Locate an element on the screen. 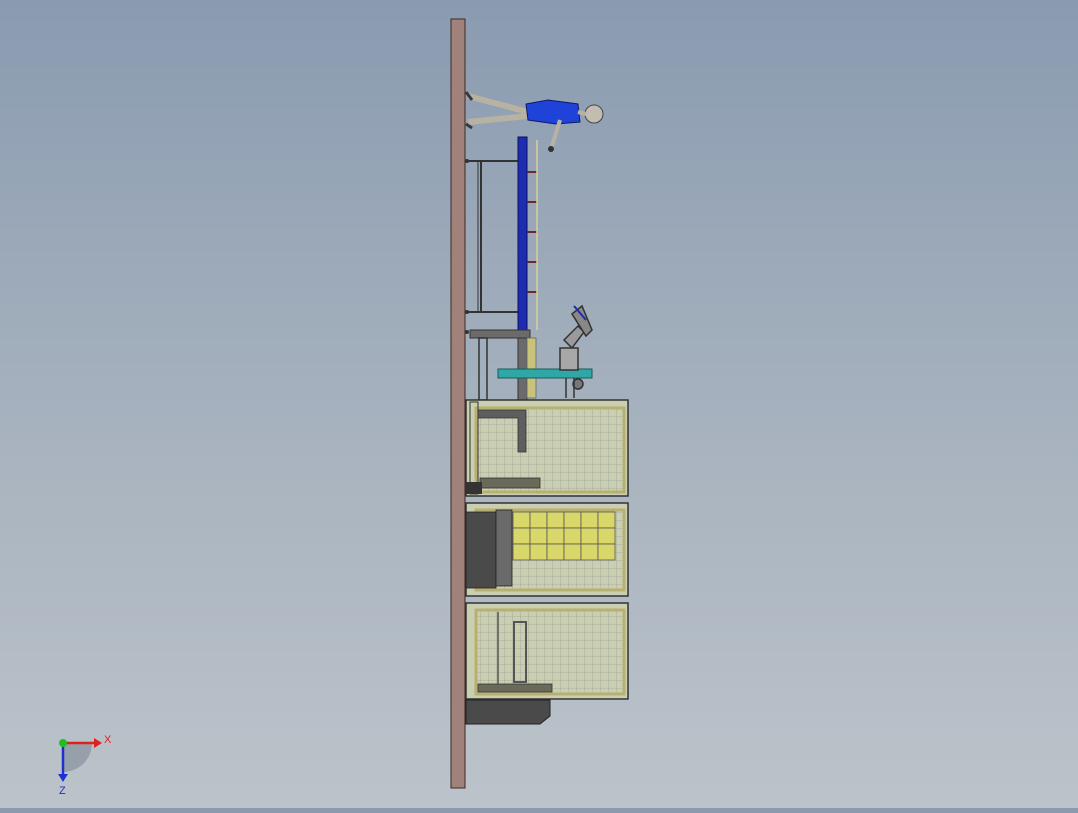 The width and height of the screenshot is (1078, 813). x-axis-head is located at coordinates (98, 743).